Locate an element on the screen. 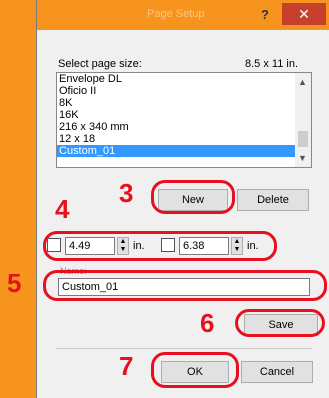  chevron-up-icon: ▲ is located at coordinates (302, 82).